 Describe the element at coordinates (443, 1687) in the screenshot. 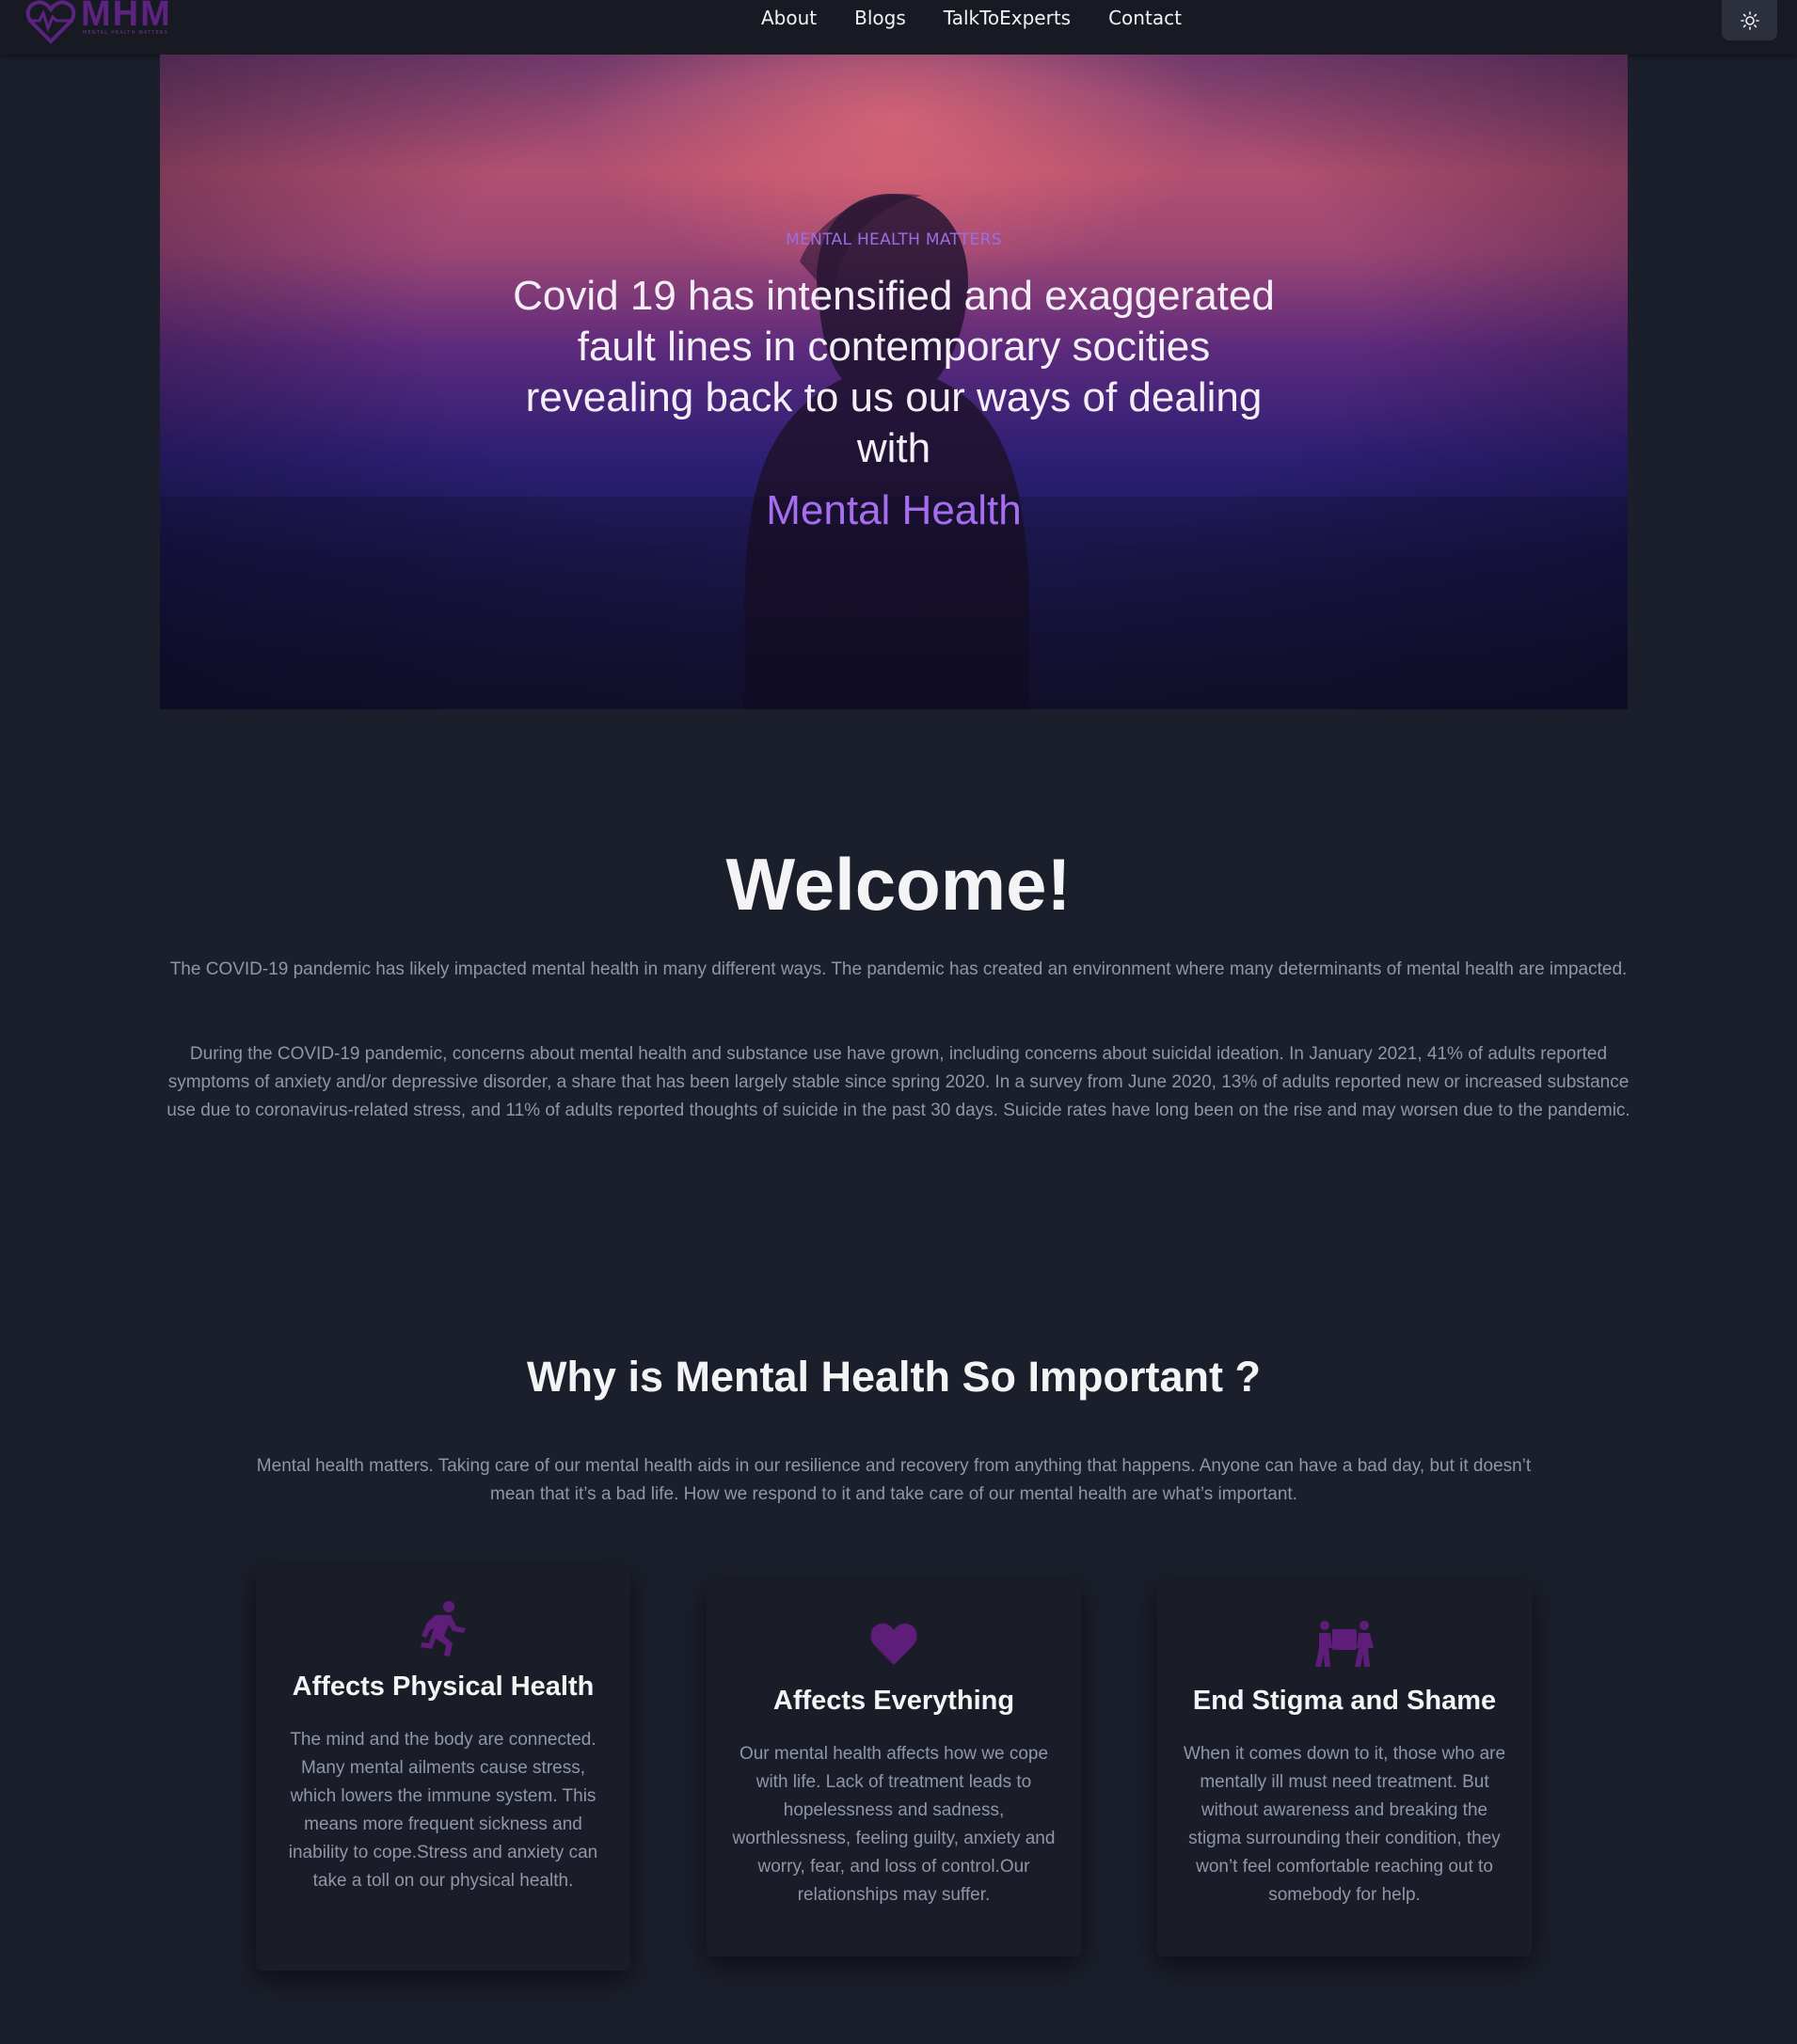

I see `card-title: Affects Physical Health` at that location.